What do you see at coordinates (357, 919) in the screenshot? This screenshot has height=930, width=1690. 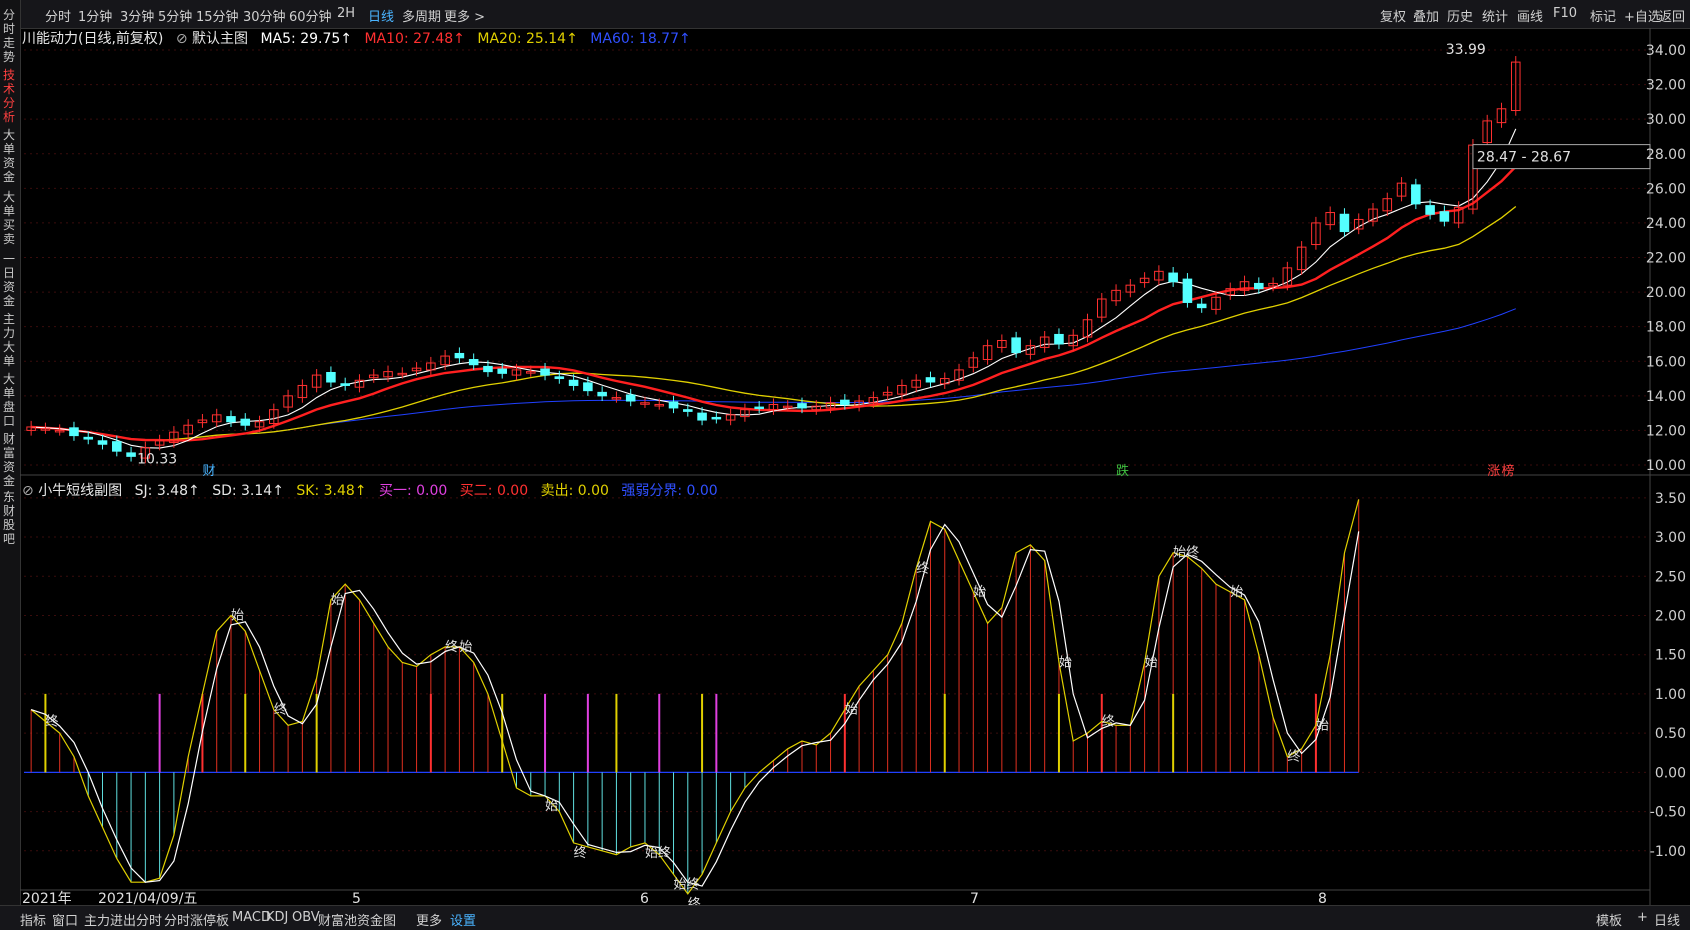 I see `indicator-tab-7: 财富池资金图` at bounding box center [357, 919].